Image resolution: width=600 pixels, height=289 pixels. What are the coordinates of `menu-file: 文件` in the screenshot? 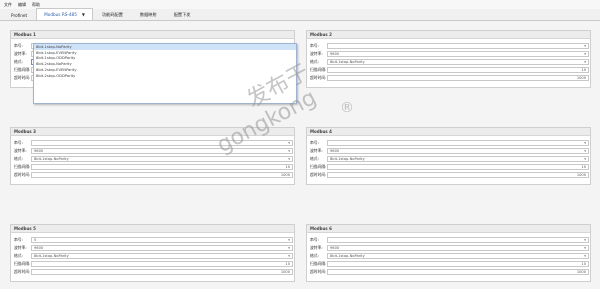 It's located at (8, 5).